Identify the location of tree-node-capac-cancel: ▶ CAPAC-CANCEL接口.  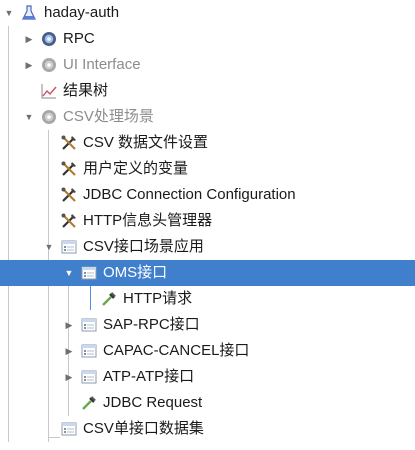
(207, 351).